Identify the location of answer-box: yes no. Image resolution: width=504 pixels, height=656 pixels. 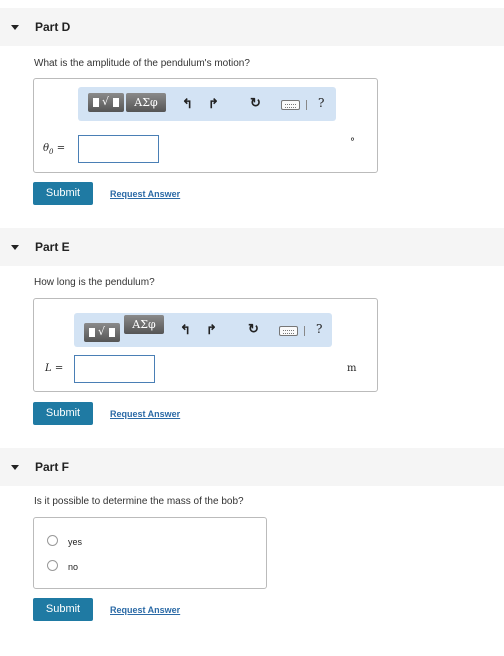
(150, 553).